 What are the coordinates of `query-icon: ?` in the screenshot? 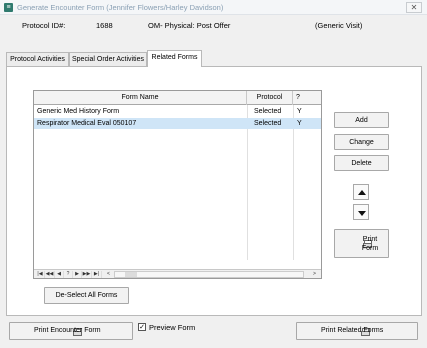 It's located at (68, 274).